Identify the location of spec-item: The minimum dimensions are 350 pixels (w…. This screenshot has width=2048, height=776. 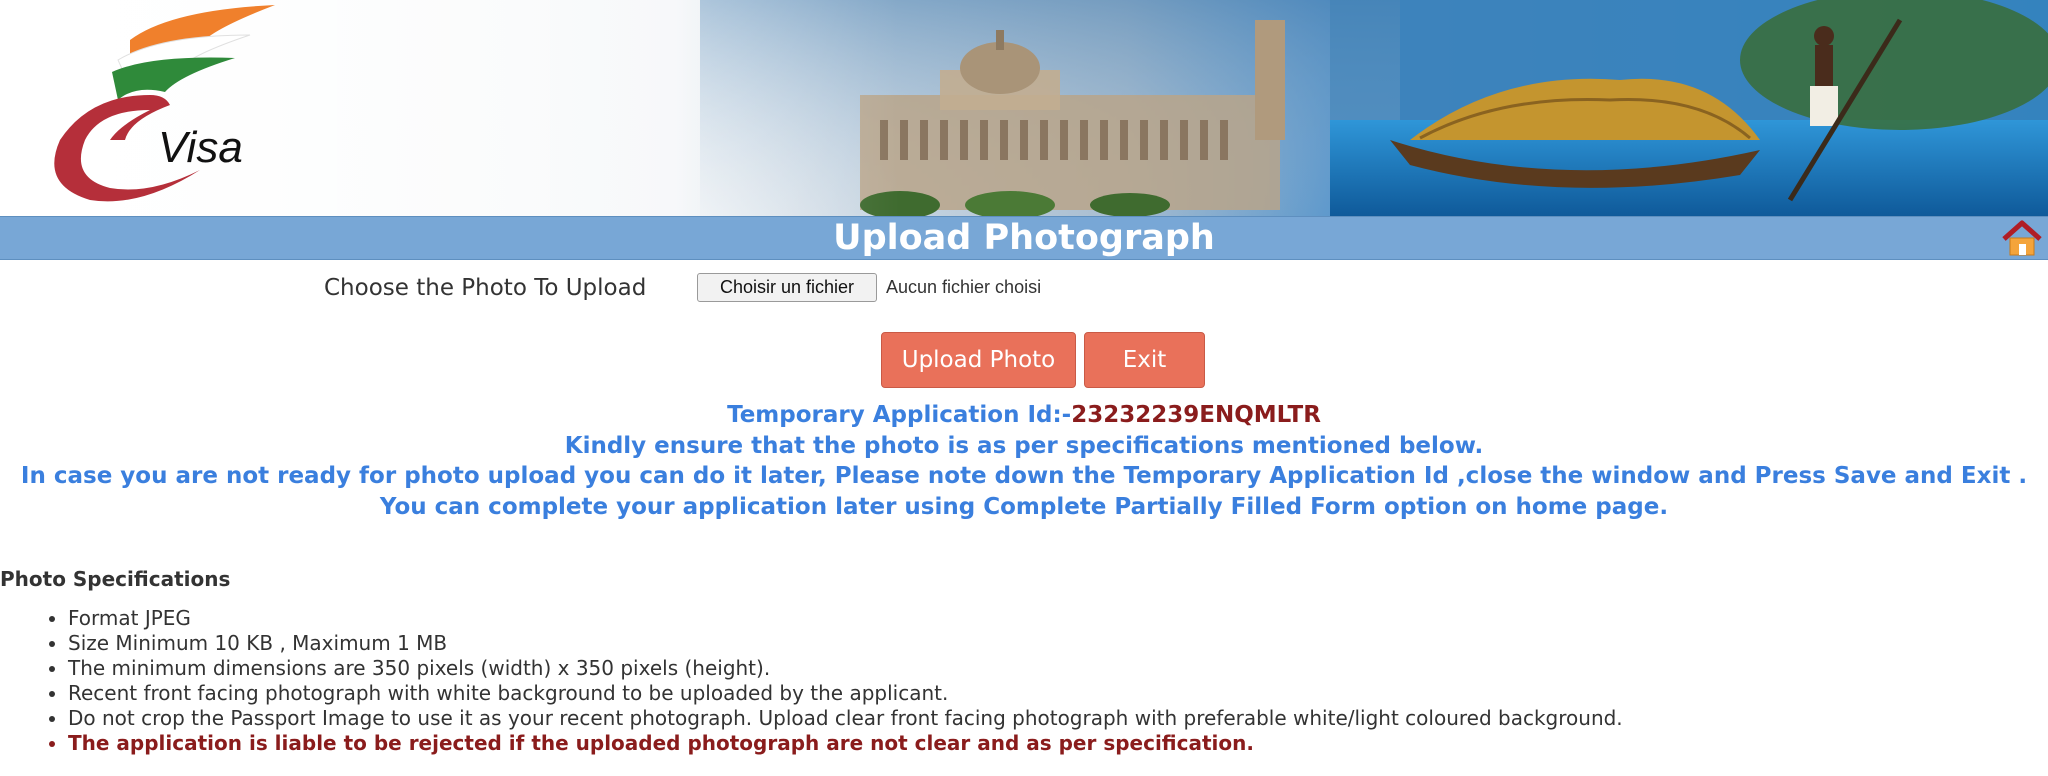
(845, 668).